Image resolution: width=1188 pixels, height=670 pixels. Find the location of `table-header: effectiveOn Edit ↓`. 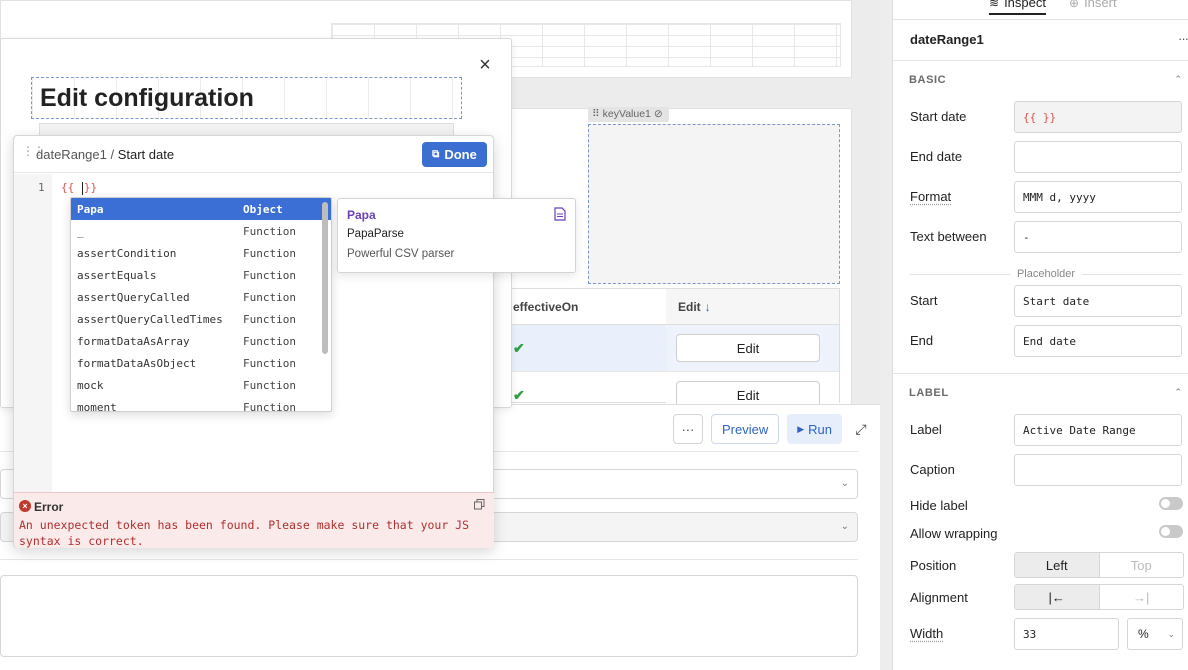

table-header: effectiveOn Edit ↓ is located at coordinates (670, 307).